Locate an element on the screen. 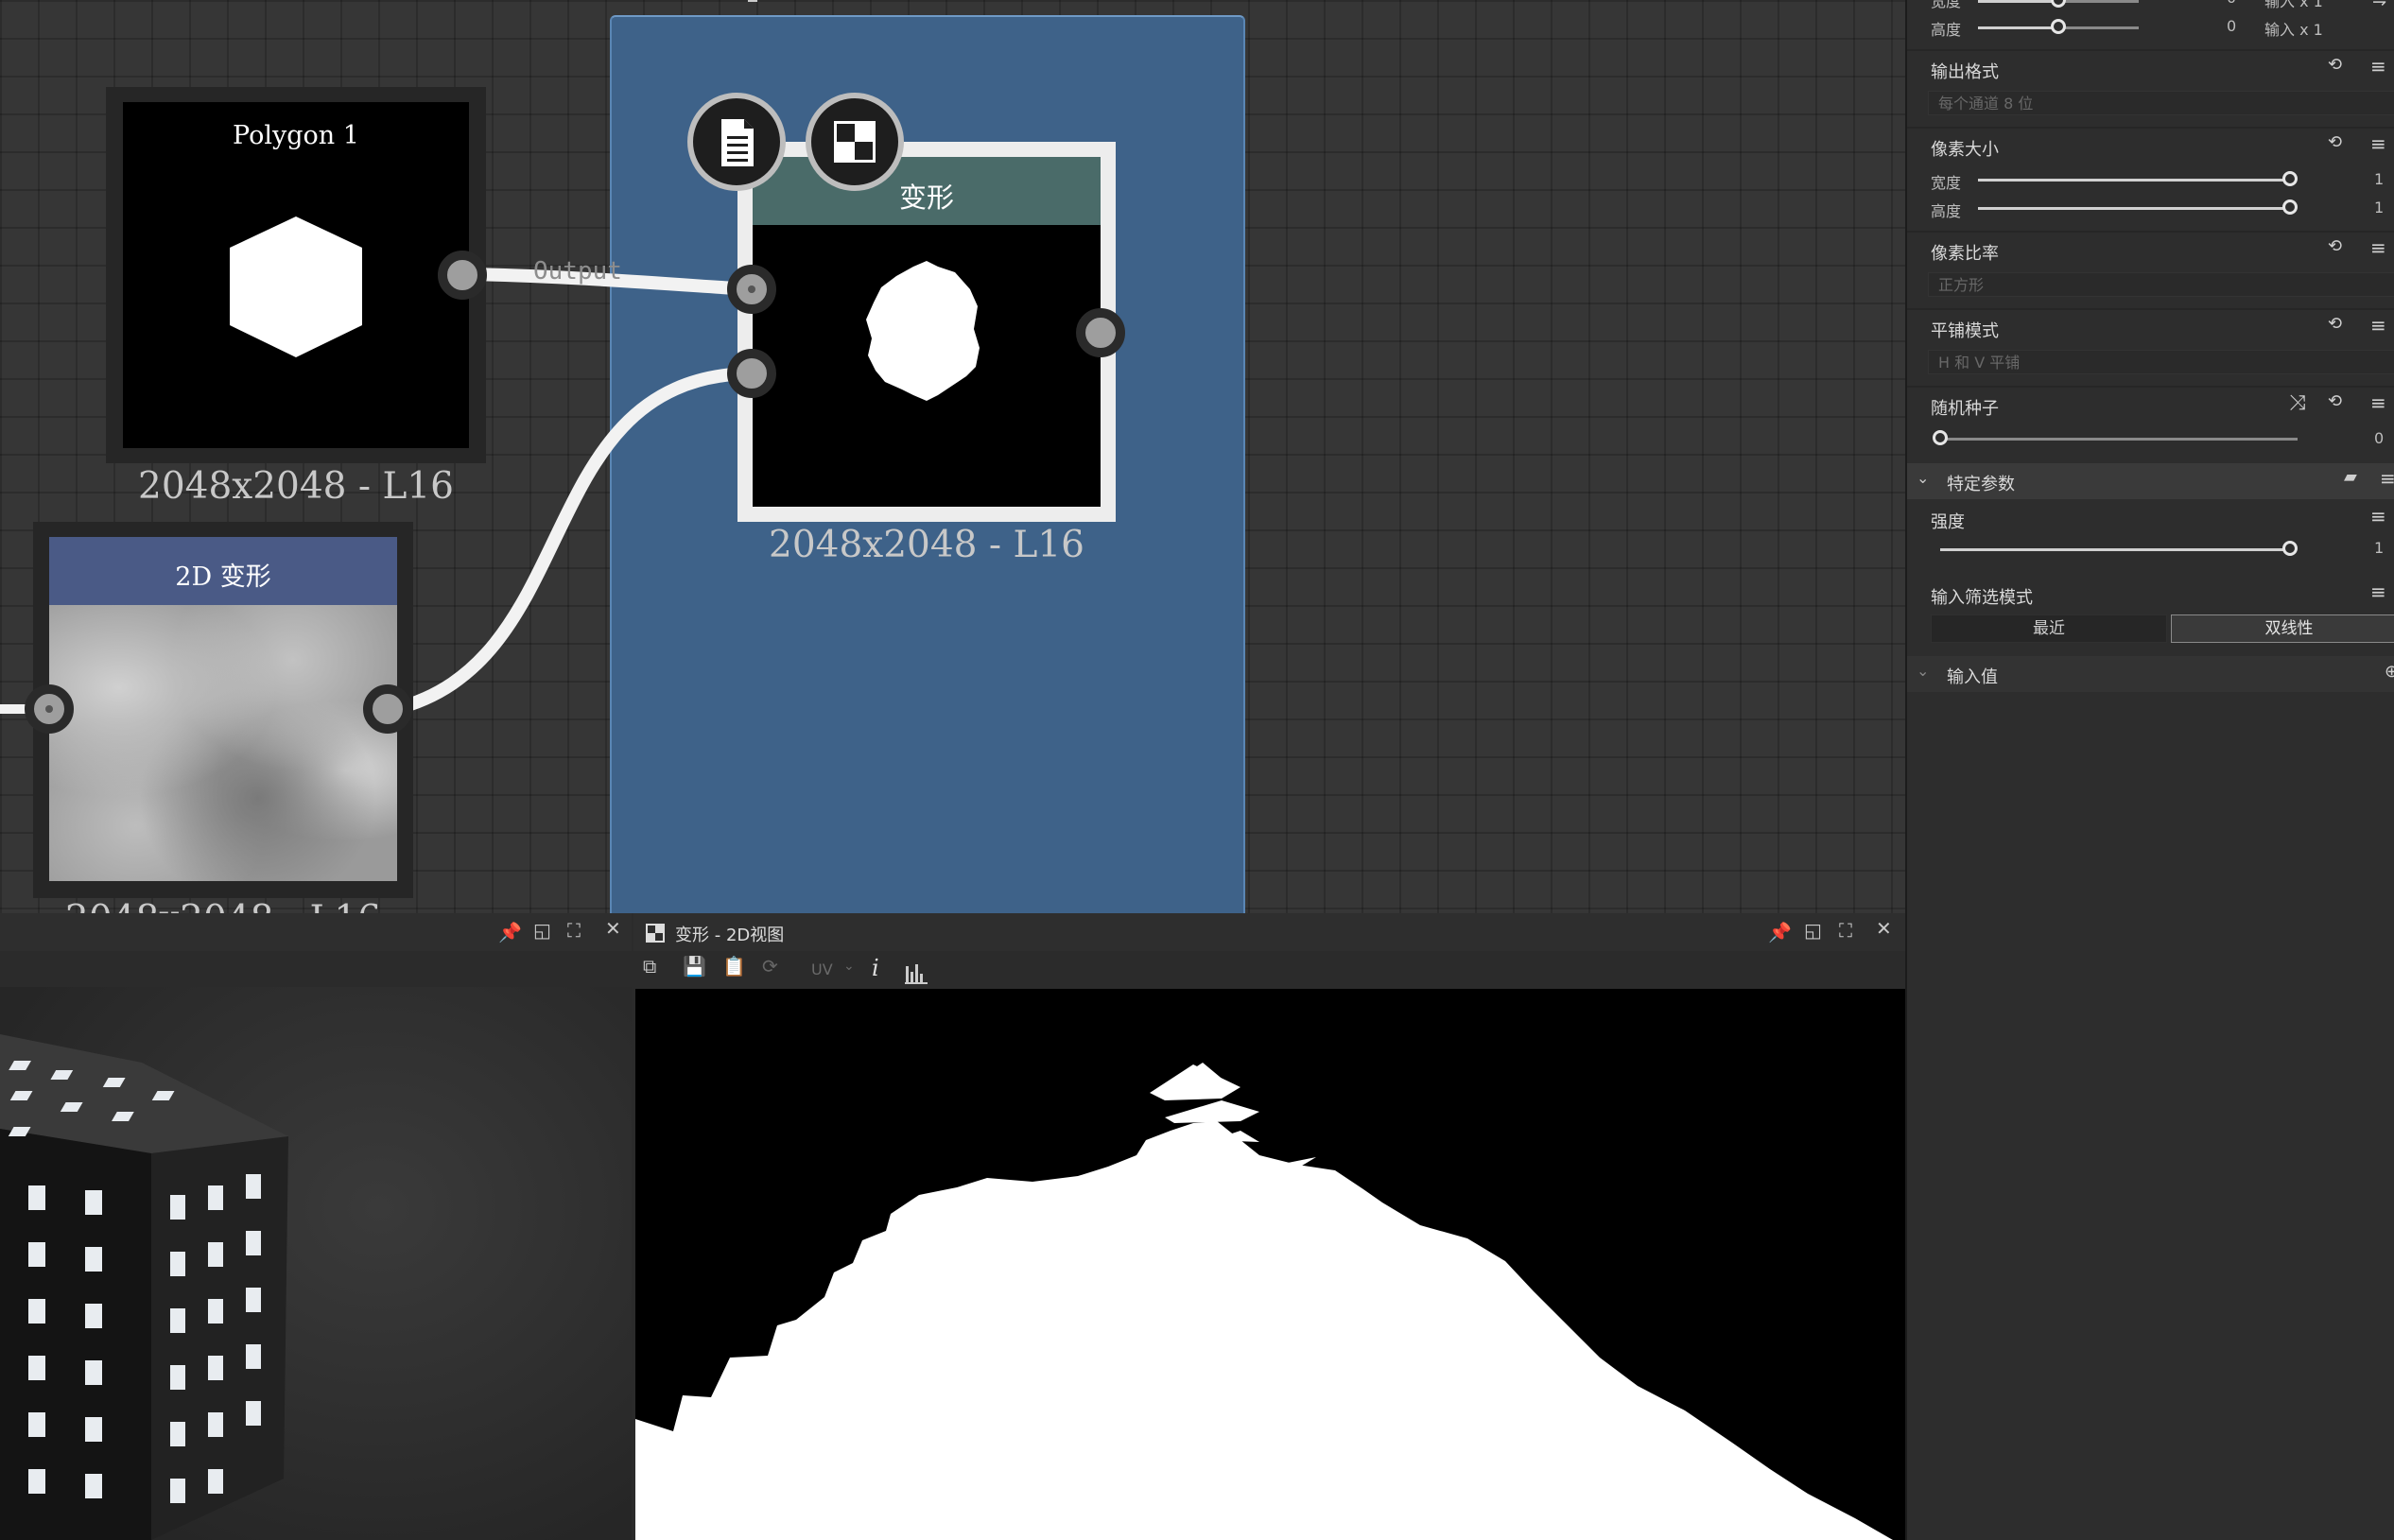  refresh-icon: ⟳ is located at coordinates (770, 966).